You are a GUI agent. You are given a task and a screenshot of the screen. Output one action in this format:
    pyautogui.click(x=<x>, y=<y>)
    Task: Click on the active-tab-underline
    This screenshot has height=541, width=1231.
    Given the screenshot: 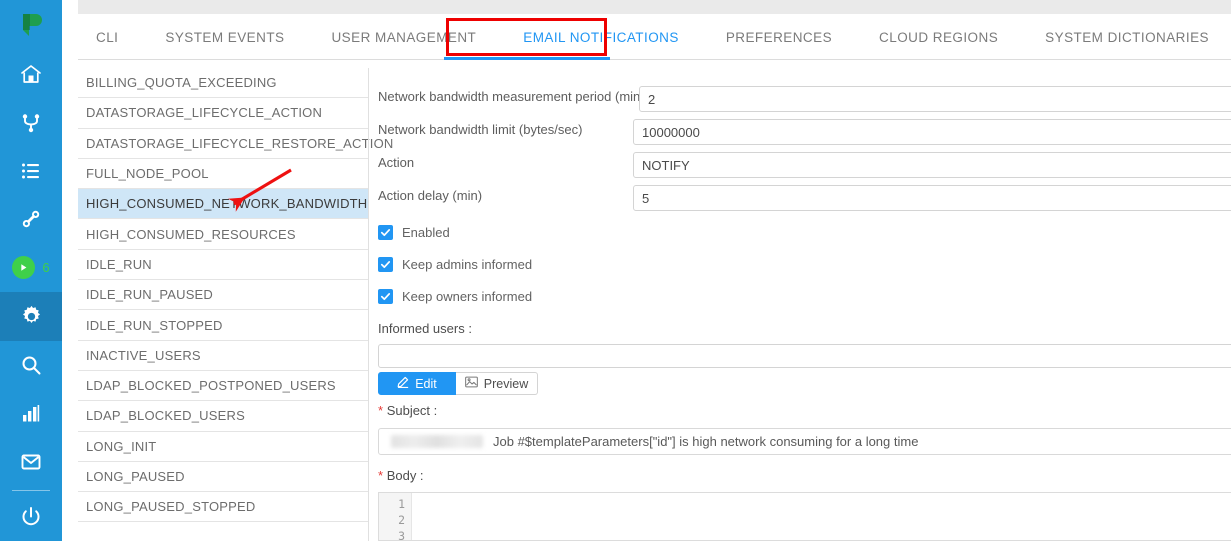 What is the action you would take?
    pyautogui.click(x=527, y=58)
    